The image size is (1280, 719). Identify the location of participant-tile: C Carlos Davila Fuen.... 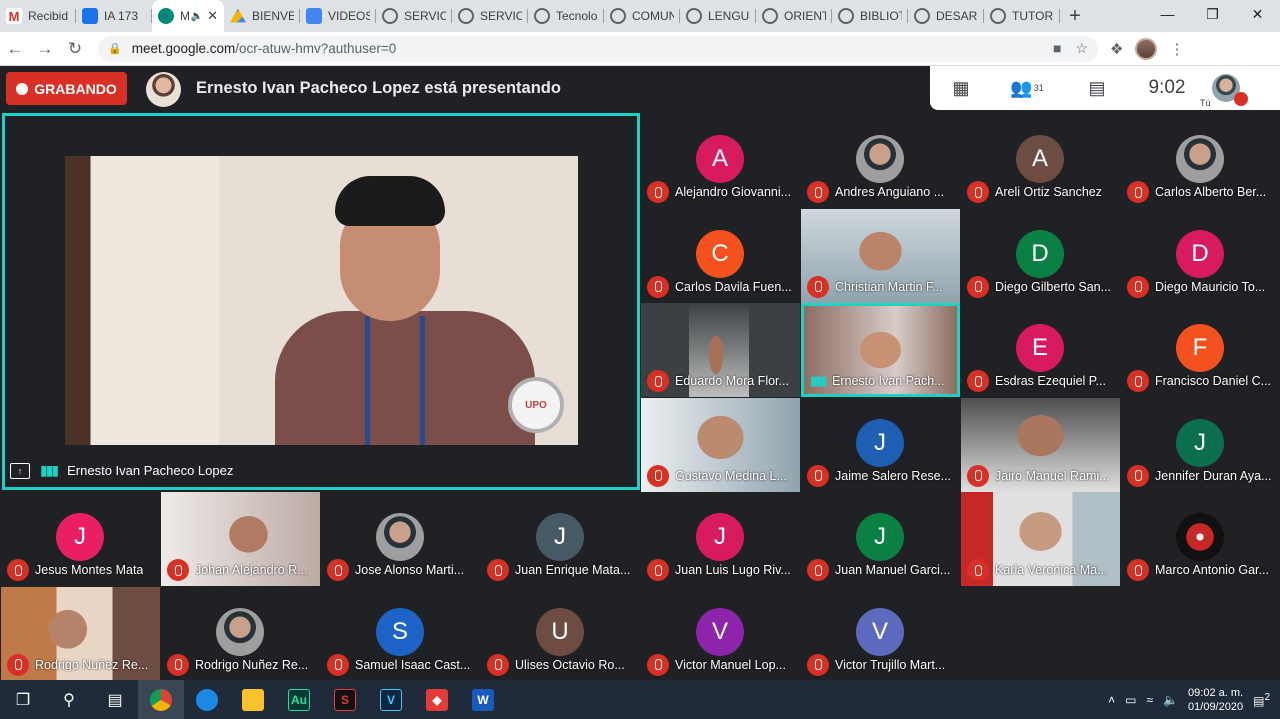
(720, 255).